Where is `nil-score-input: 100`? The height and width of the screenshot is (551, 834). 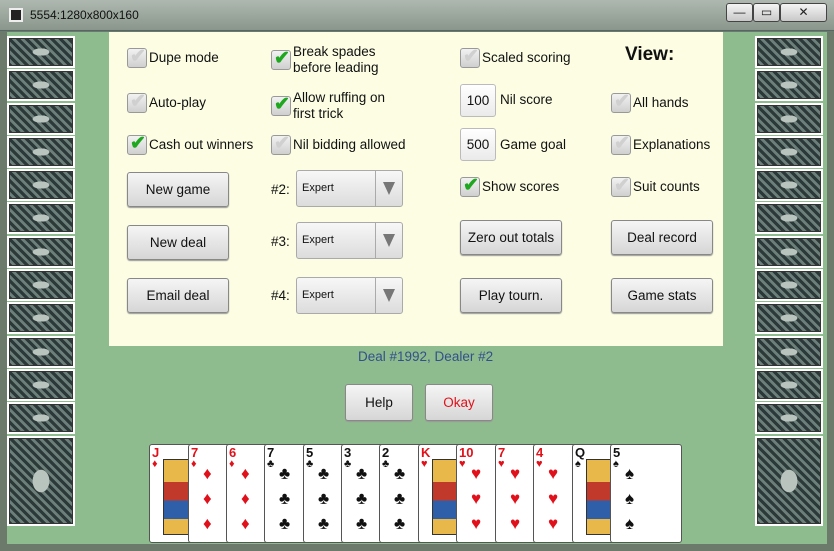 nil-score-input: 100 is located at coordinates (478, 100).